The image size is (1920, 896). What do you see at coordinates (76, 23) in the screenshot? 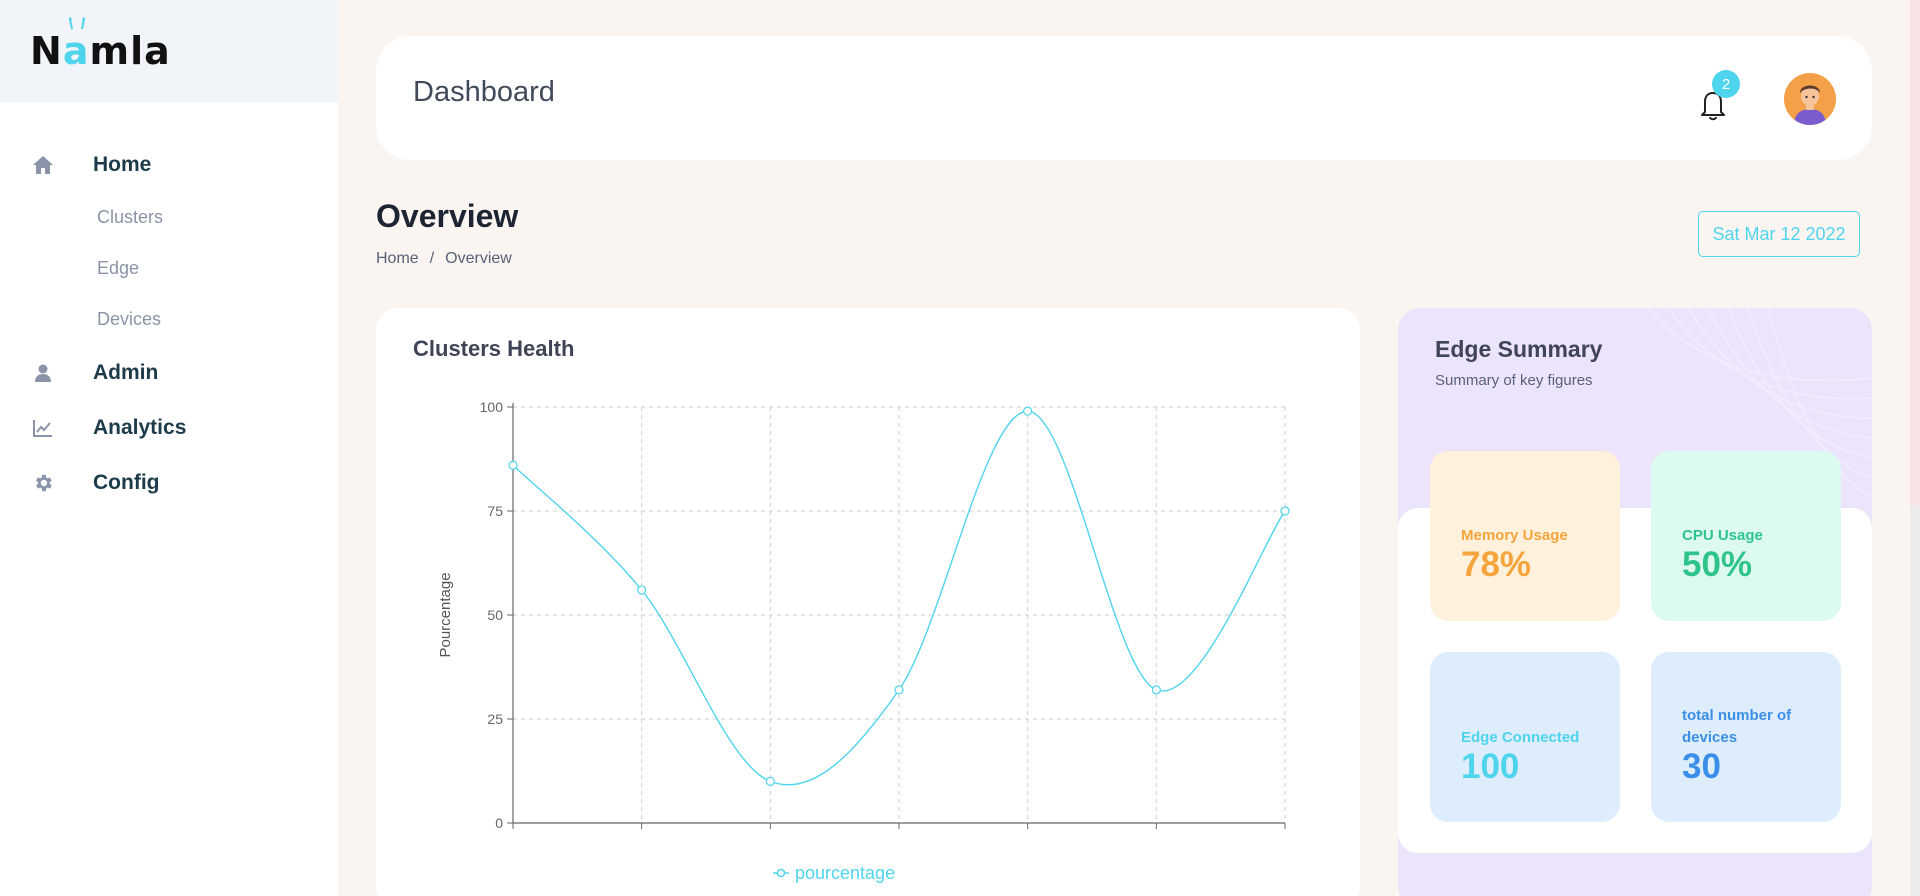
I see `antenna-icon` at bounding box center [76, 23].